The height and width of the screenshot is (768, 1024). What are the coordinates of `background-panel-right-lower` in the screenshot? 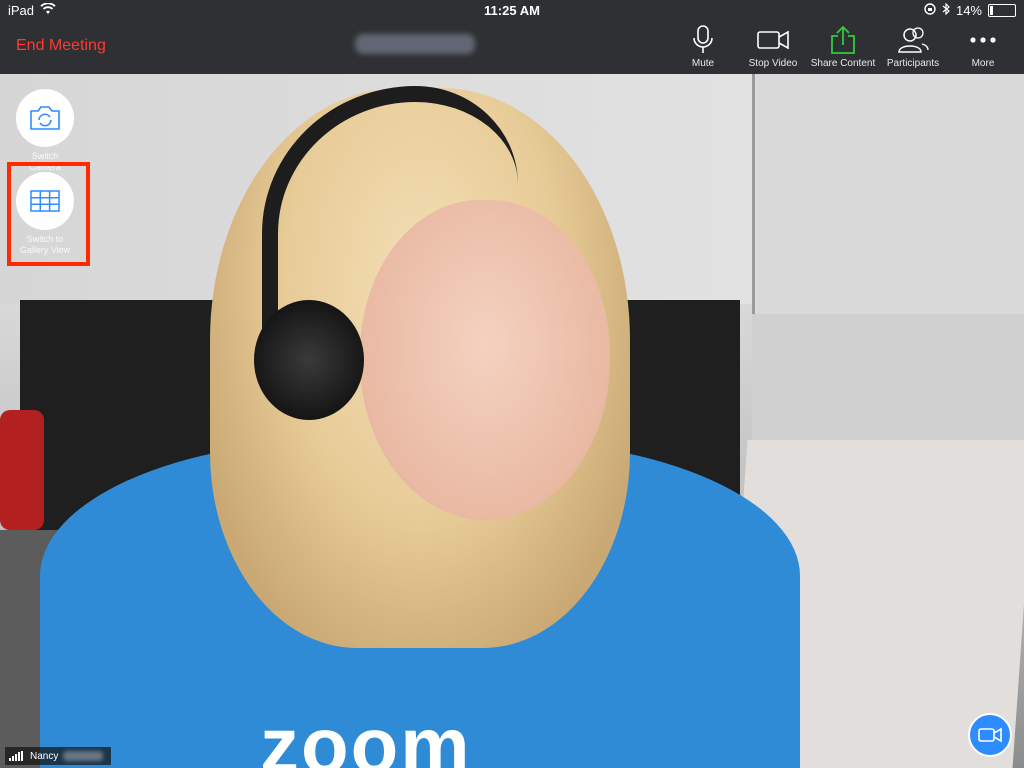 It's located at (888, 379).